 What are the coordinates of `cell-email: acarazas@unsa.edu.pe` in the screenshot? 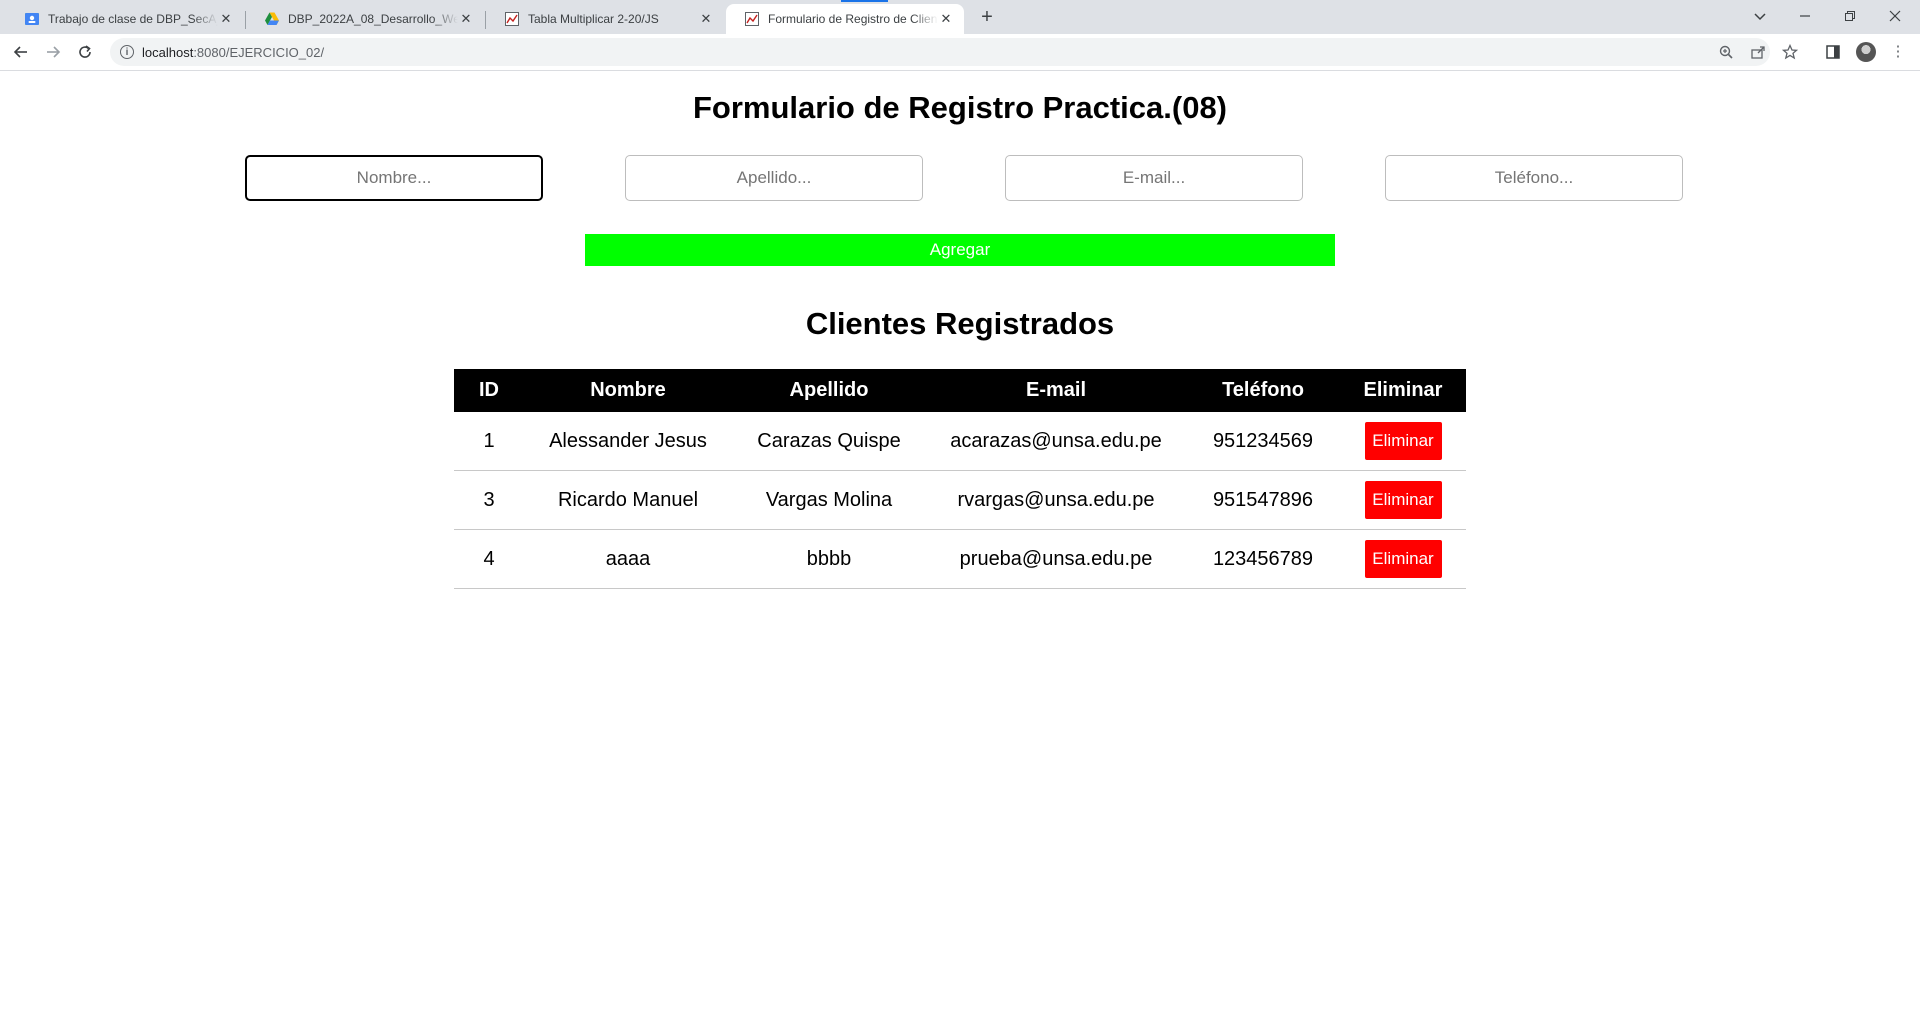 It's located at (1056, 441).